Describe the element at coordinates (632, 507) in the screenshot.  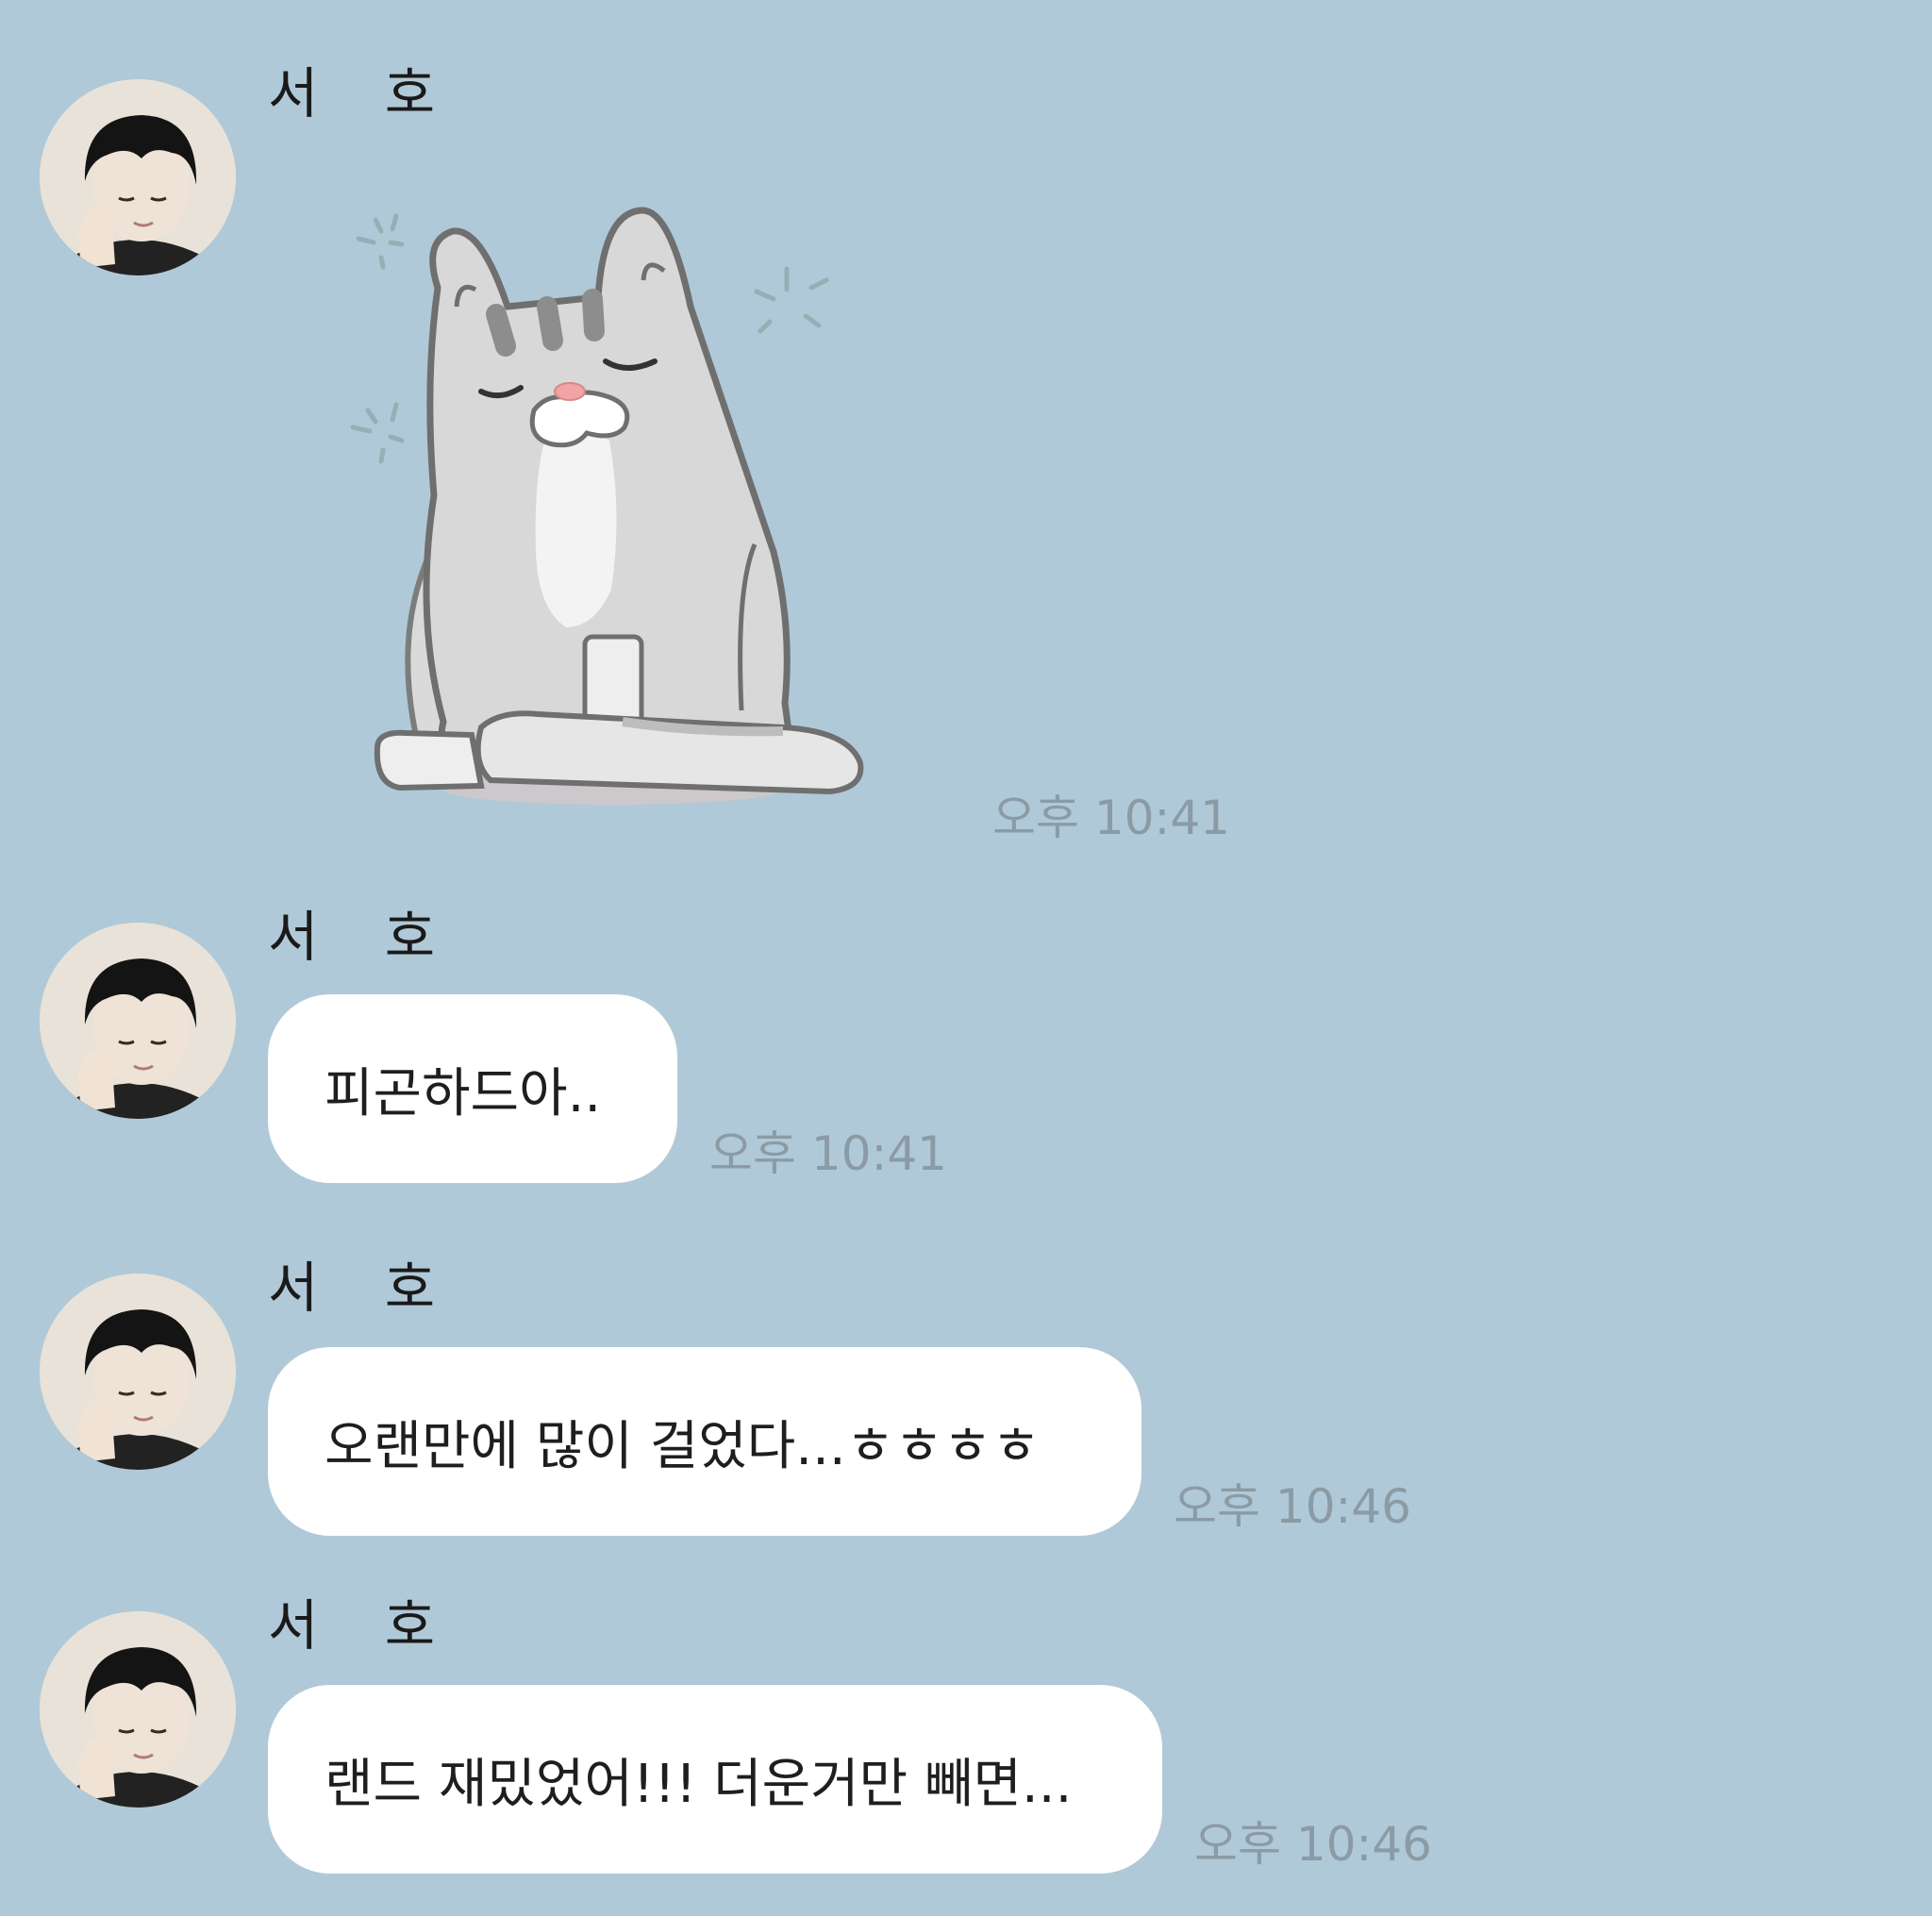
I see `sleepy-gray-cat-sticker` at that location.